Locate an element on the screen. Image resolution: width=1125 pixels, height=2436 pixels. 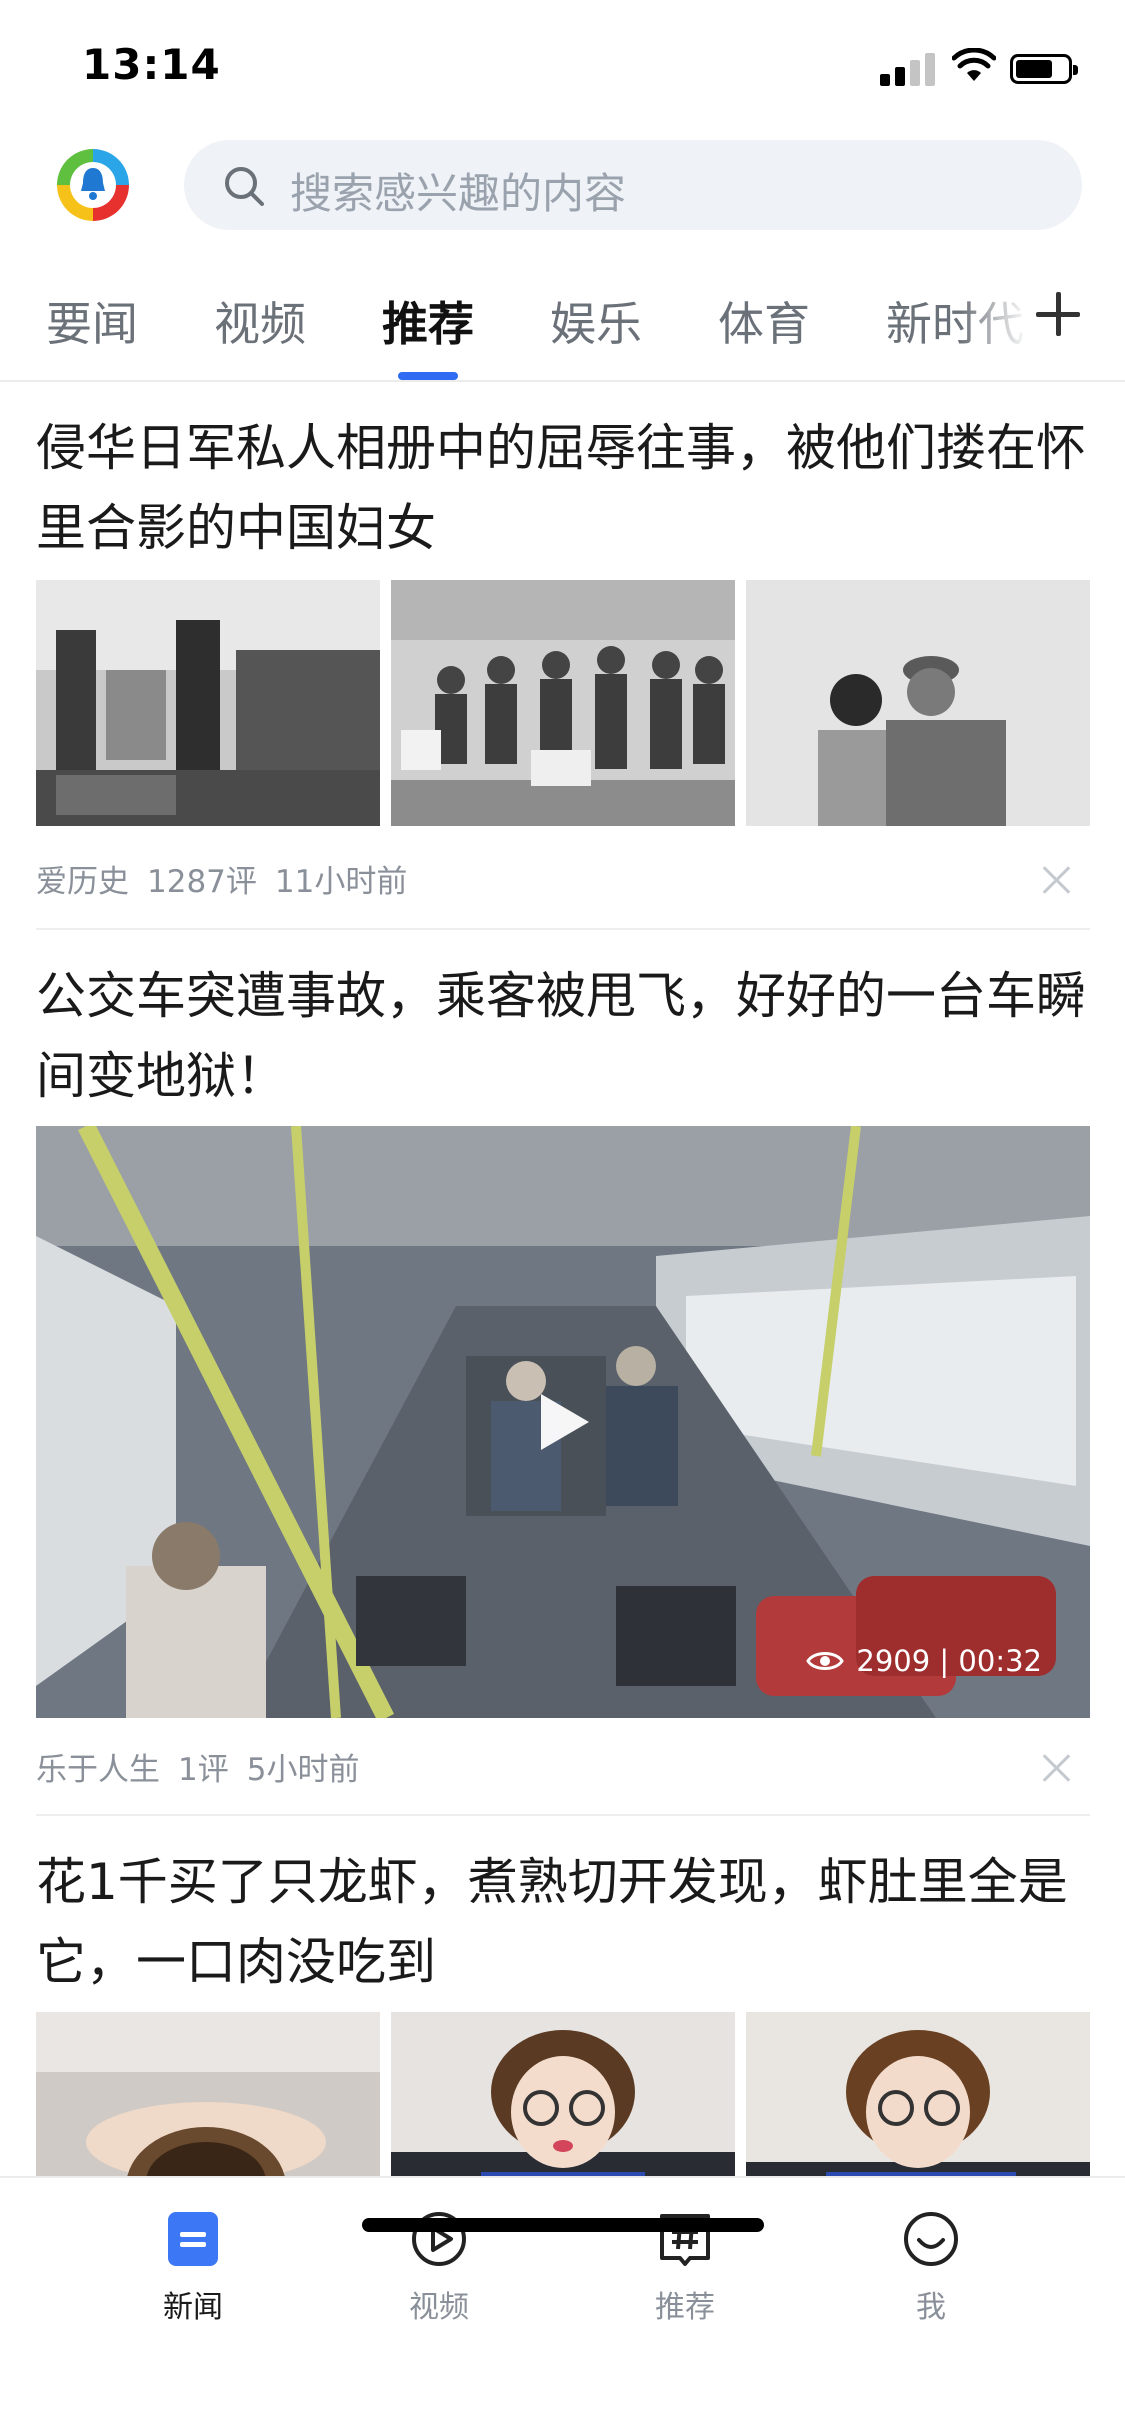
bottom-tab-news: 新闻 is located at coordinates (193, 2267).